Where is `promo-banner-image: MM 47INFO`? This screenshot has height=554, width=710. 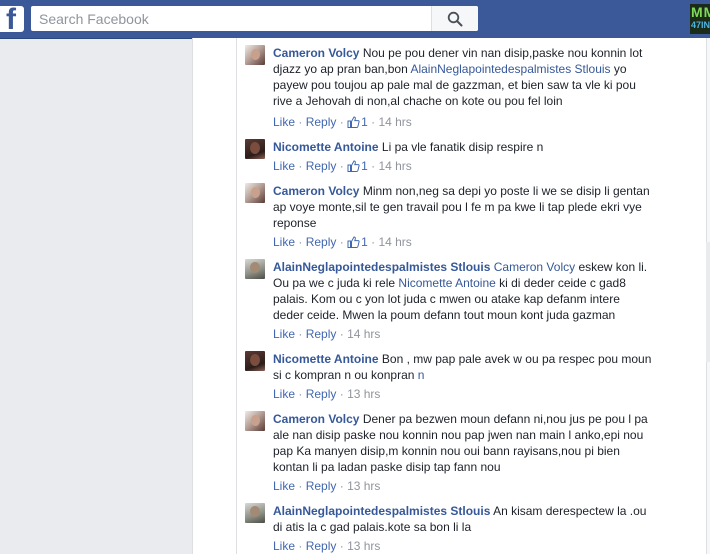 promo-banner-image: MM 47INFO is located at coordinates (700, 19).